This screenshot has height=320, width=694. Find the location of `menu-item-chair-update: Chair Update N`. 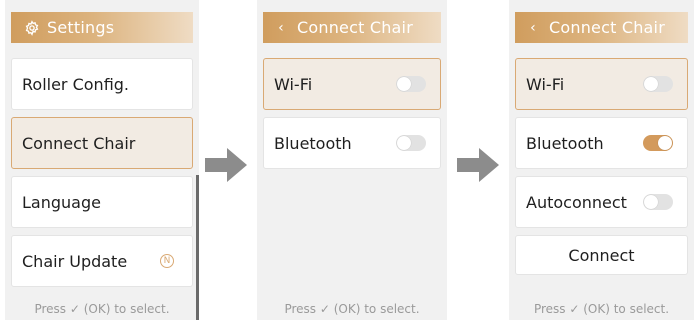

menu-item-chair-update: Chair Update N is located at coordinates (102, 261).